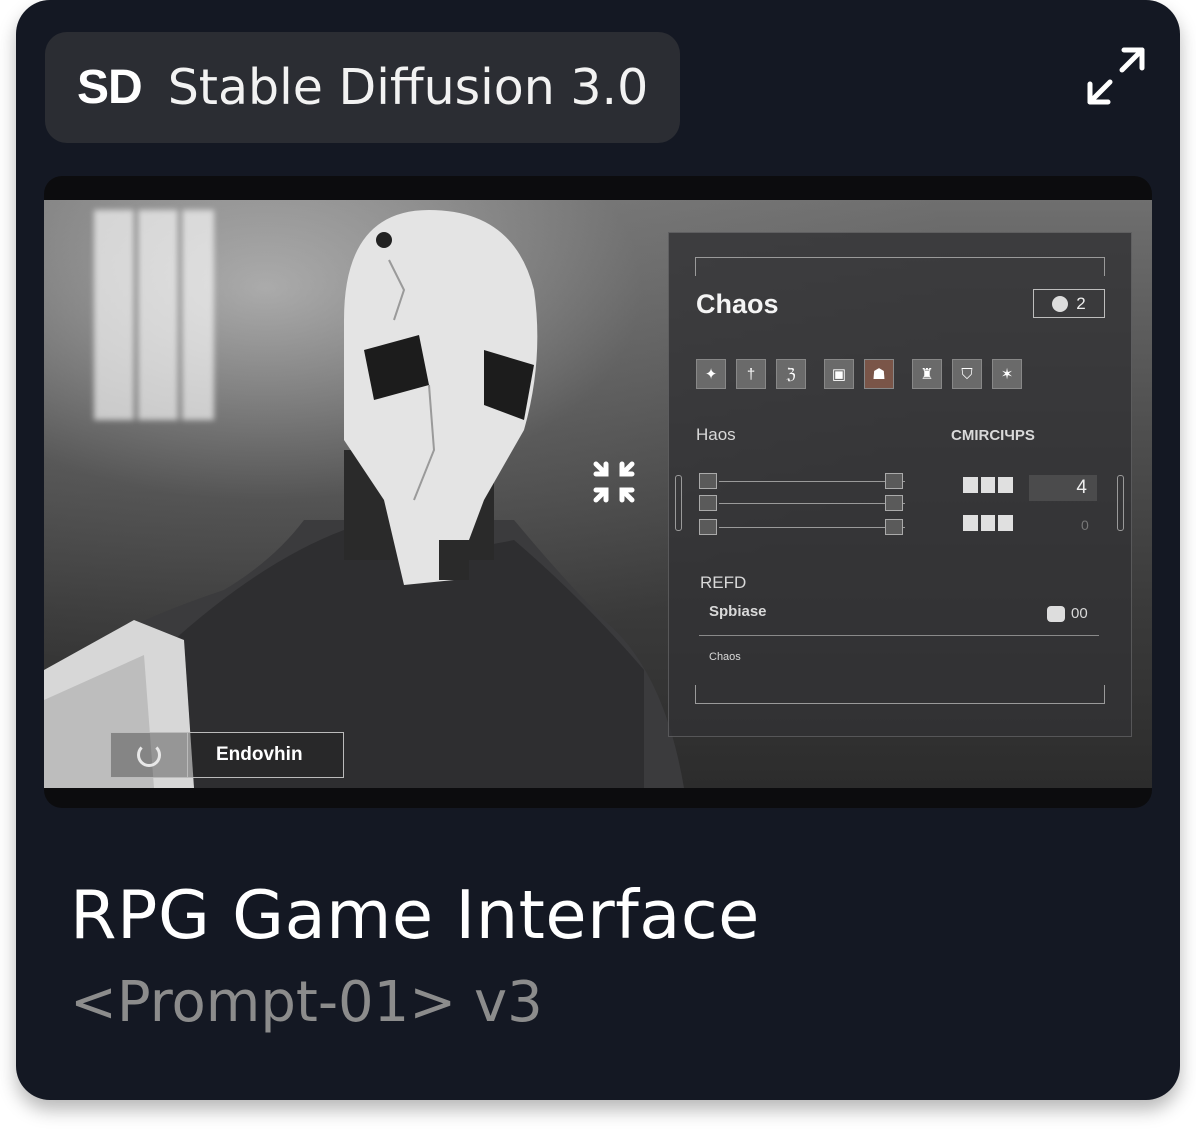 The width and height of the screenshot is (1196, 1132). I want to click on skill-slot: ▣, so click(839, 374).